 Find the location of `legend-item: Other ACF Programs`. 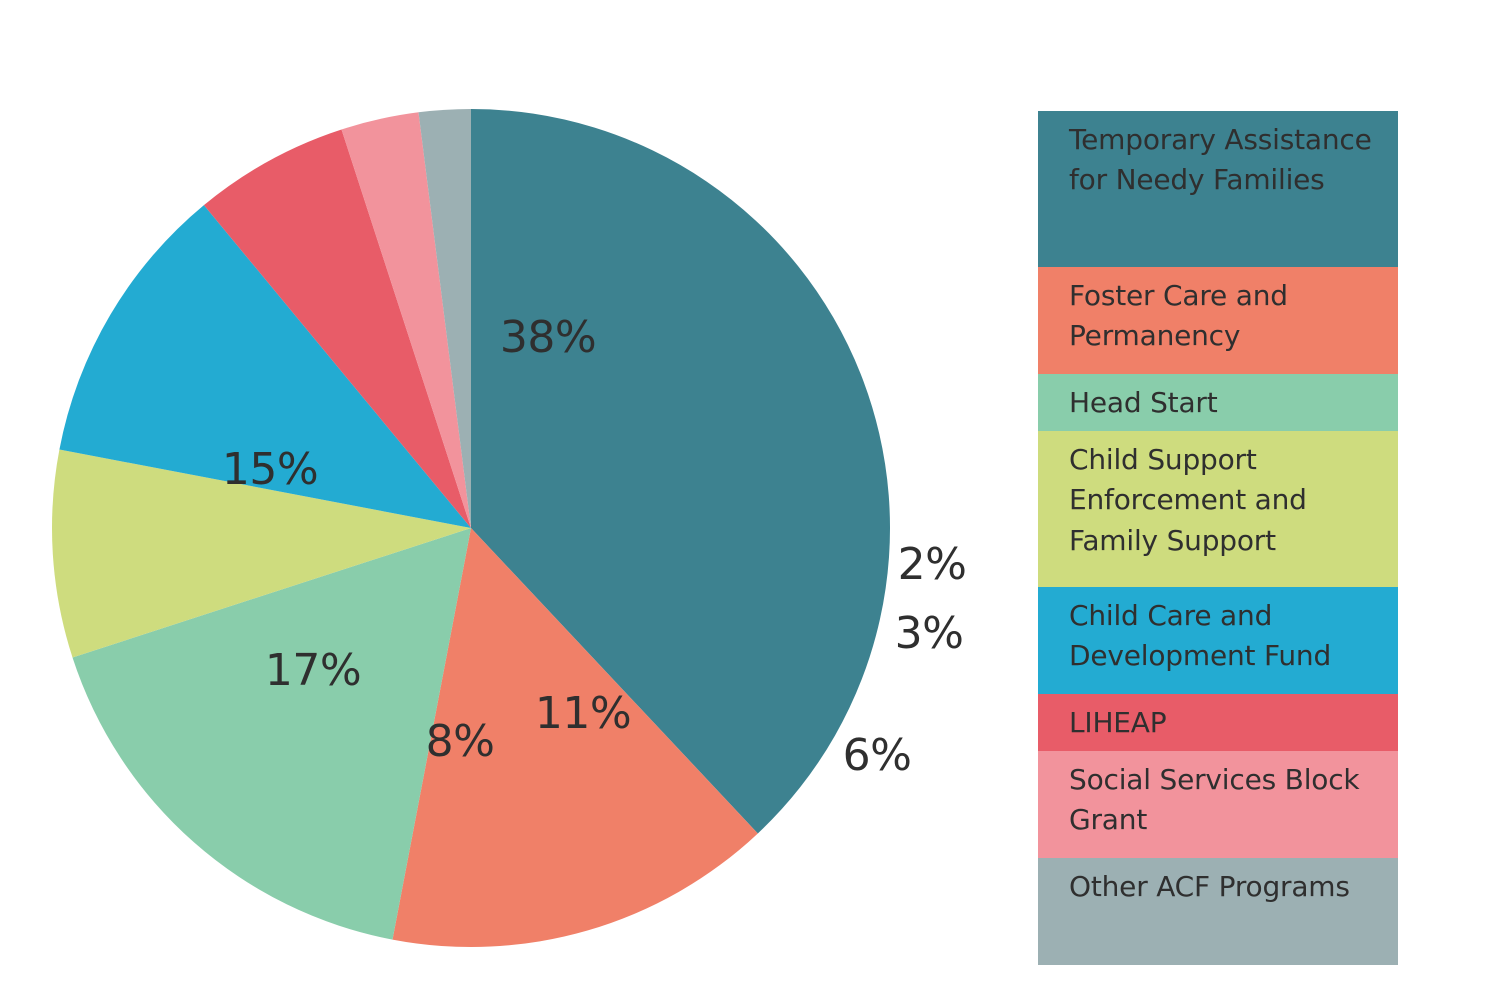

legend-item: Other ACF Programs is located at coordinates (1218, 911).